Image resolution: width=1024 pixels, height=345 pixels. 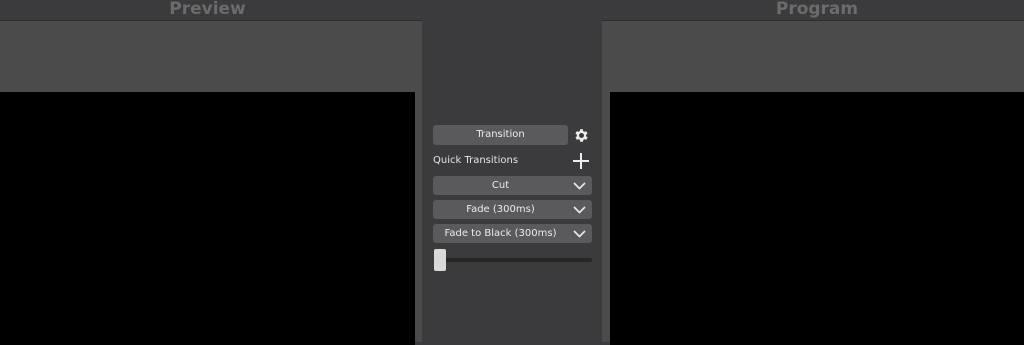 I want to click on quick-transition-label: Fade to Black (300ms), so click(x=500, y=233).